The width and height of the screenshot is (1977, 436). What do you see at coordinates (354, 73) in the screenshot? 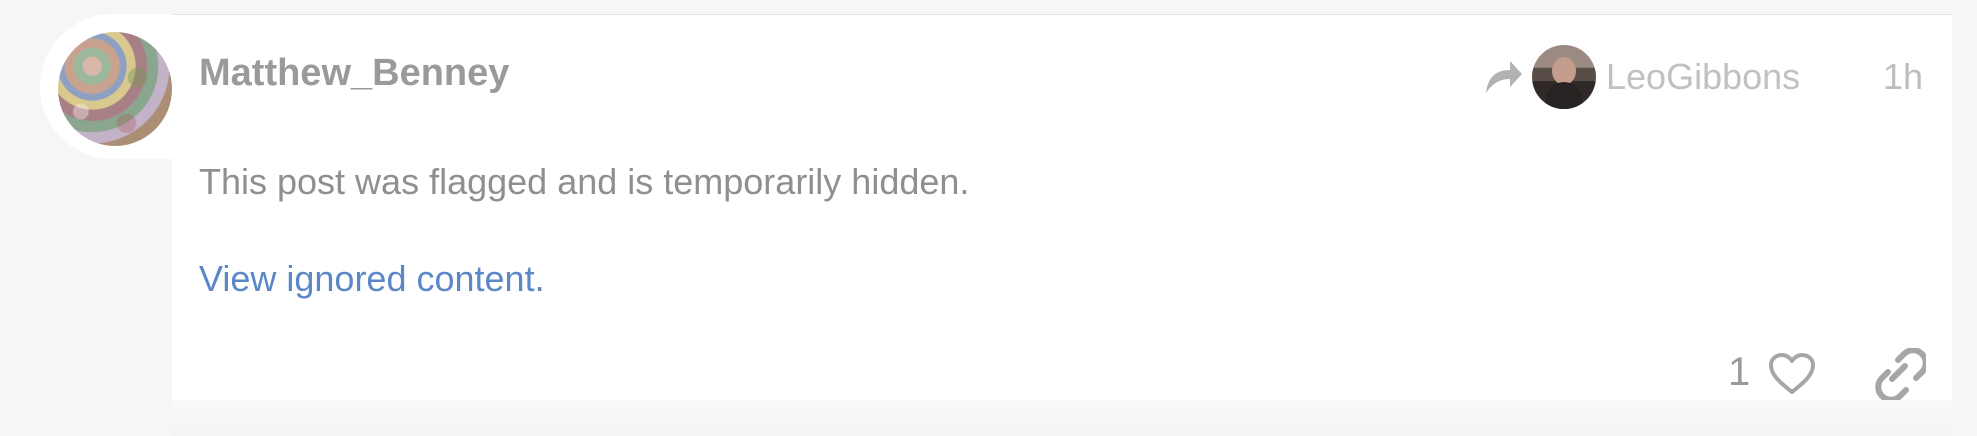
I see `author-username: Matthew_Benney` at bounding box center [354, 73].